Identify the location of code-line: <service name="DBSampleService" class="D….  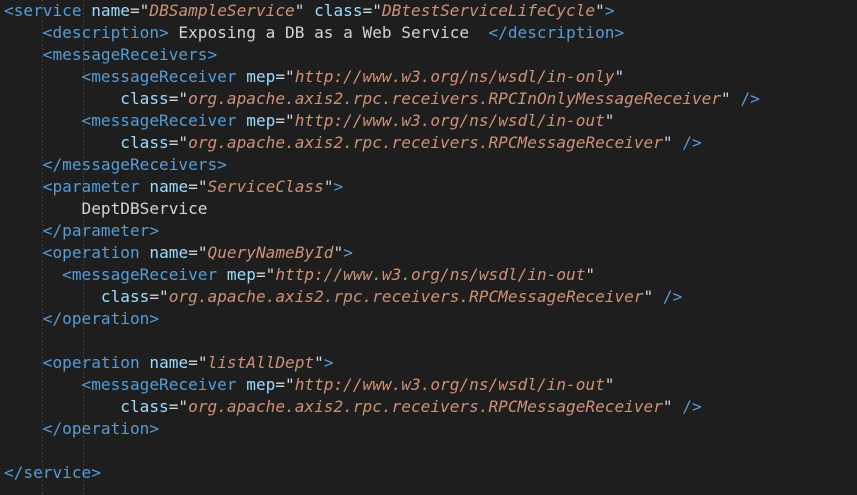
(309, 11).